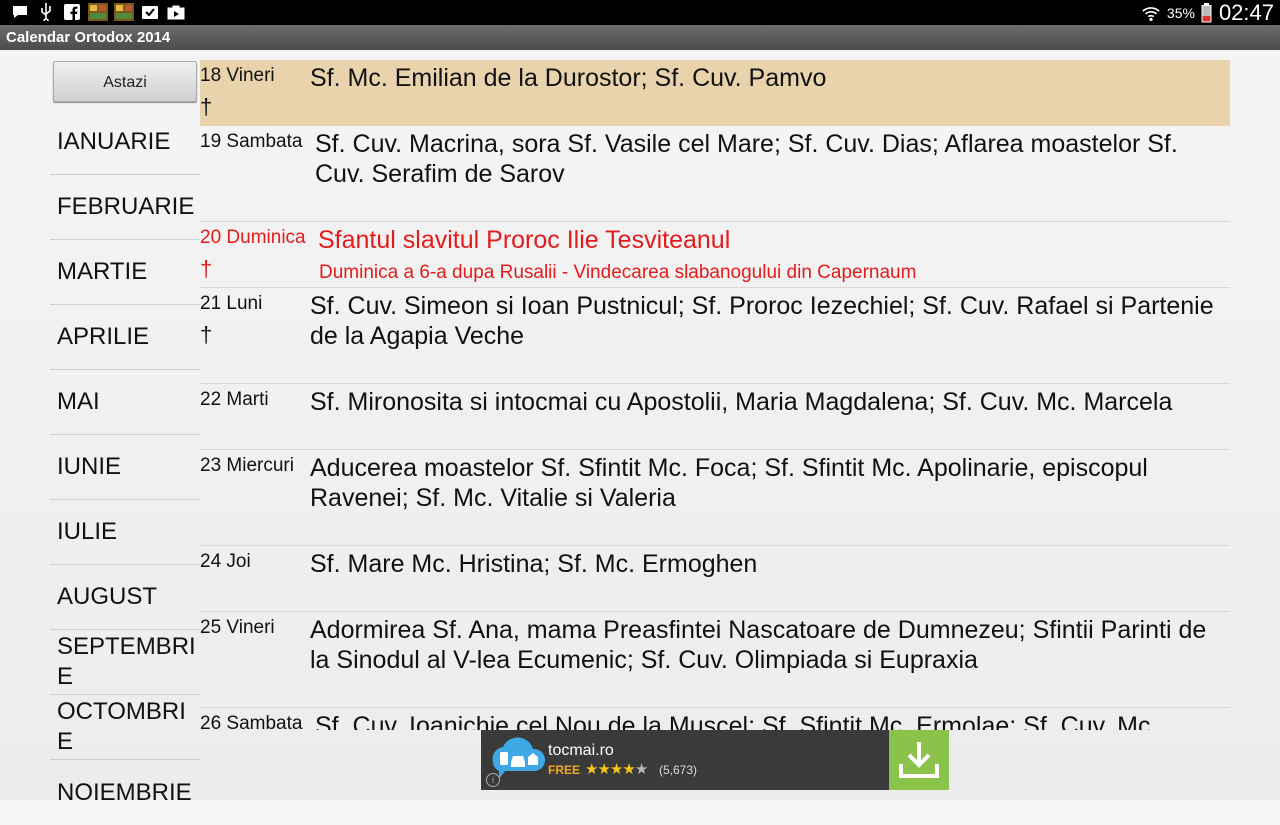 The image size is (1280, 825). Describe the element at coordinates (125, 532) in the screenshot. I see `month-item: IULIE` at that location.